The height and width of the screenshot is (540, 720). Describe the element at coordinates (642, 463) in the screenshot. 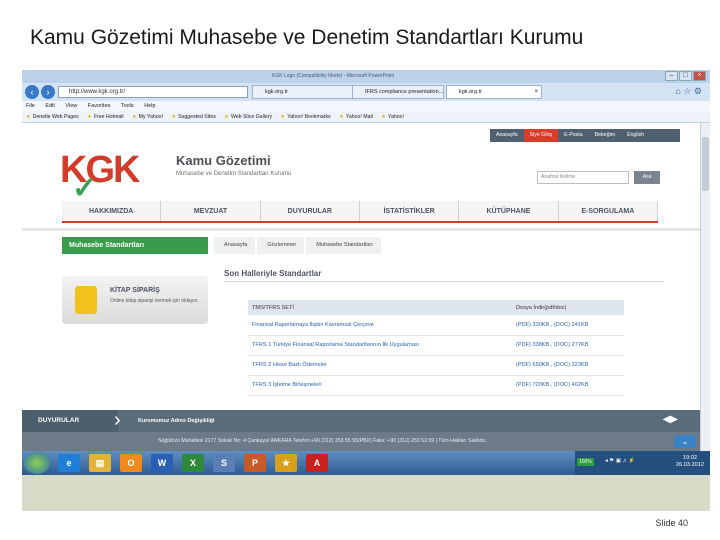

I see `system-tray: 100% ◂ ⚑ ▣ ♫ ⚡ 19:02 26.03.2012` at that location.